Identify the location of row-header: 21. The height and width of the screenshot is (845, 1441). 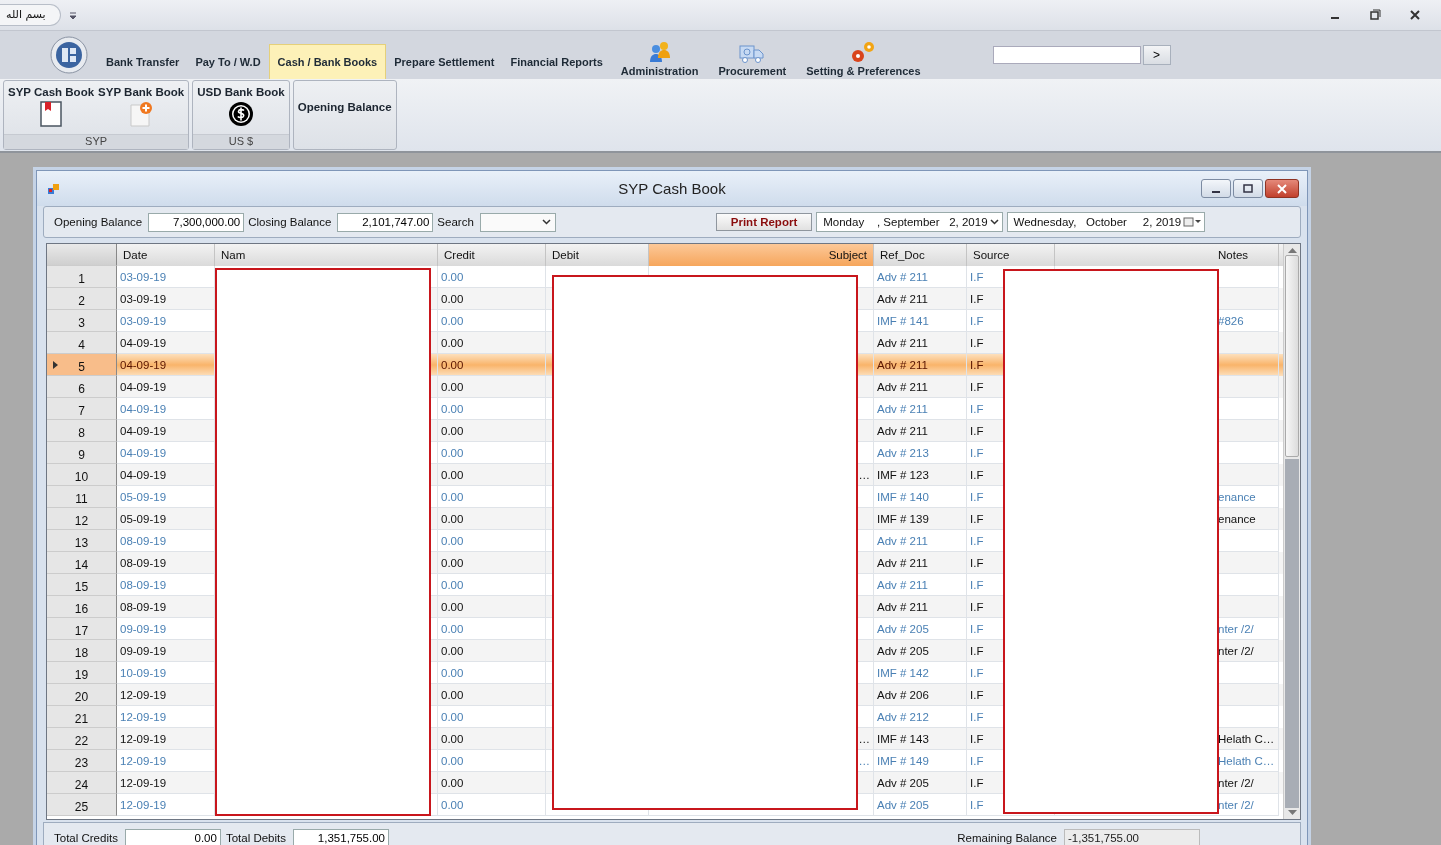
(82, 717).